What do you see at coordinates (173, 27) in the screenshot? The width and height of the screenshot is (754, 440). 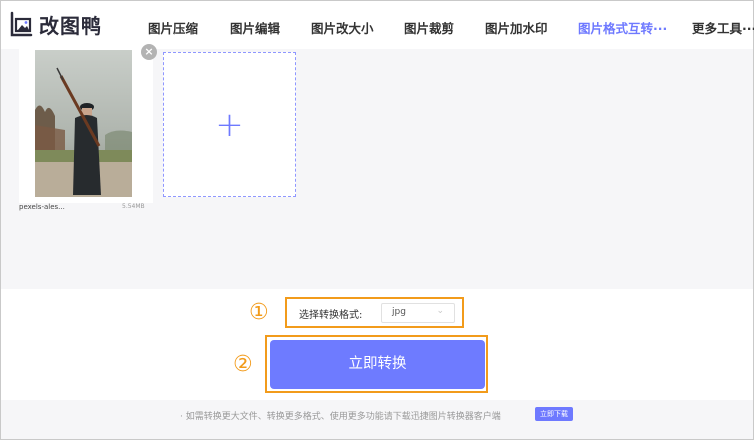 I see `nav-item-compress: 图片压缩` at bounding box center [173, 27].